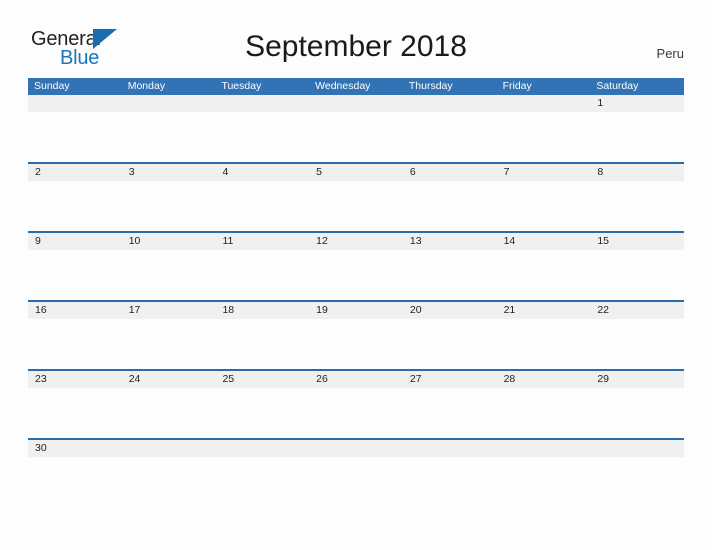 The height and width of the screenshot is (550, 712). I want to click on day-cell: 25, so click(262, 379).